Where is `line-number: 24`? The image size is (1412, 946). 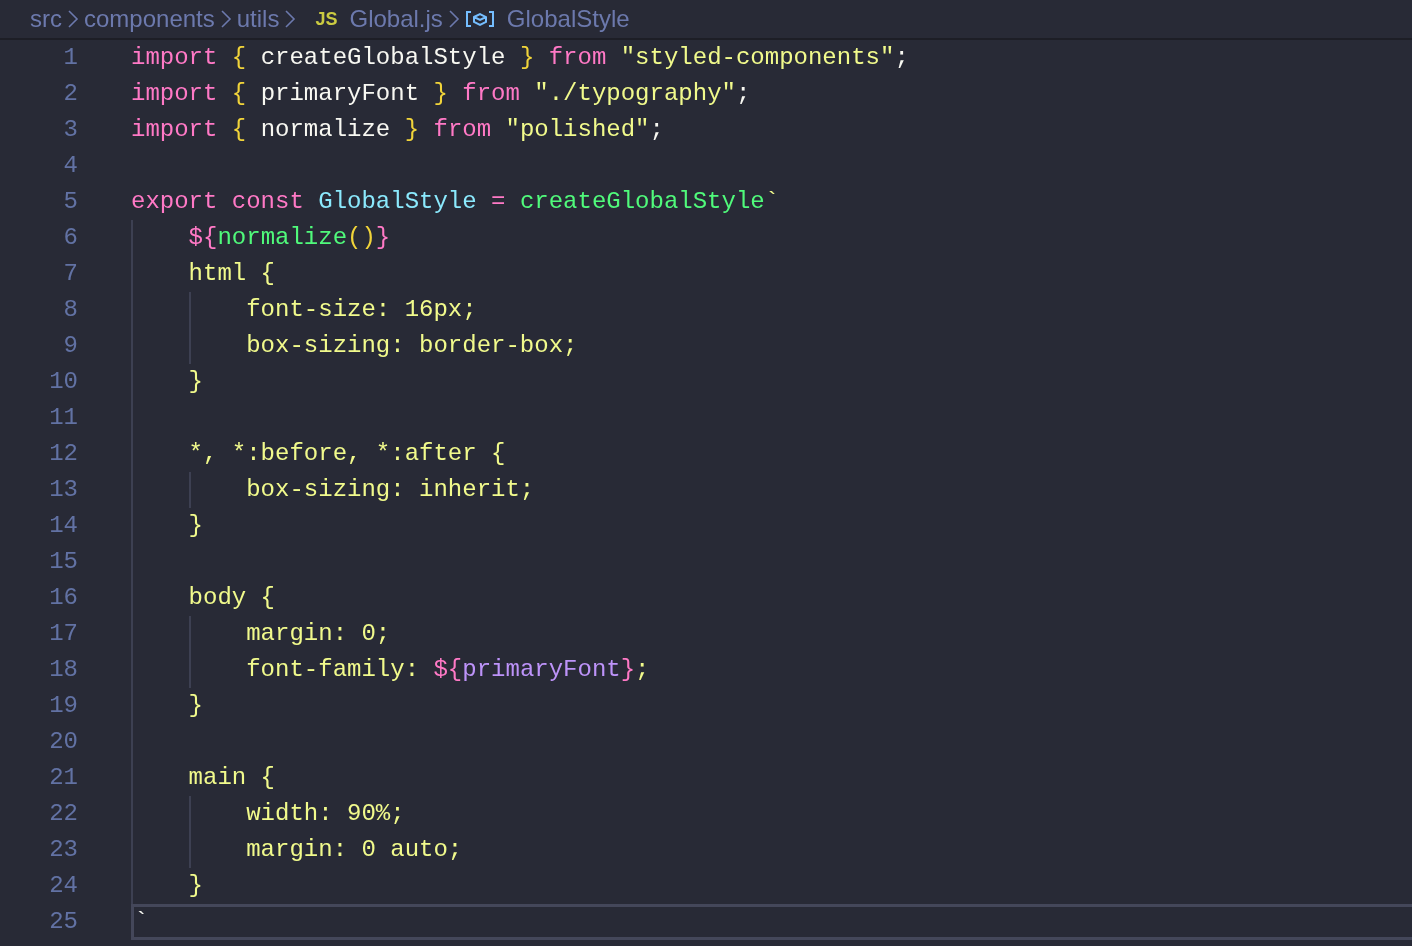
line-number: 24 is located at coordinates (63, 886).